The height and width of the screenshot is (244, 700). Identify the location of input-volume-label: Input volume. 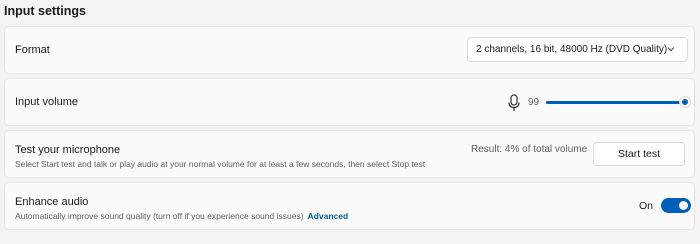
(46, 102).